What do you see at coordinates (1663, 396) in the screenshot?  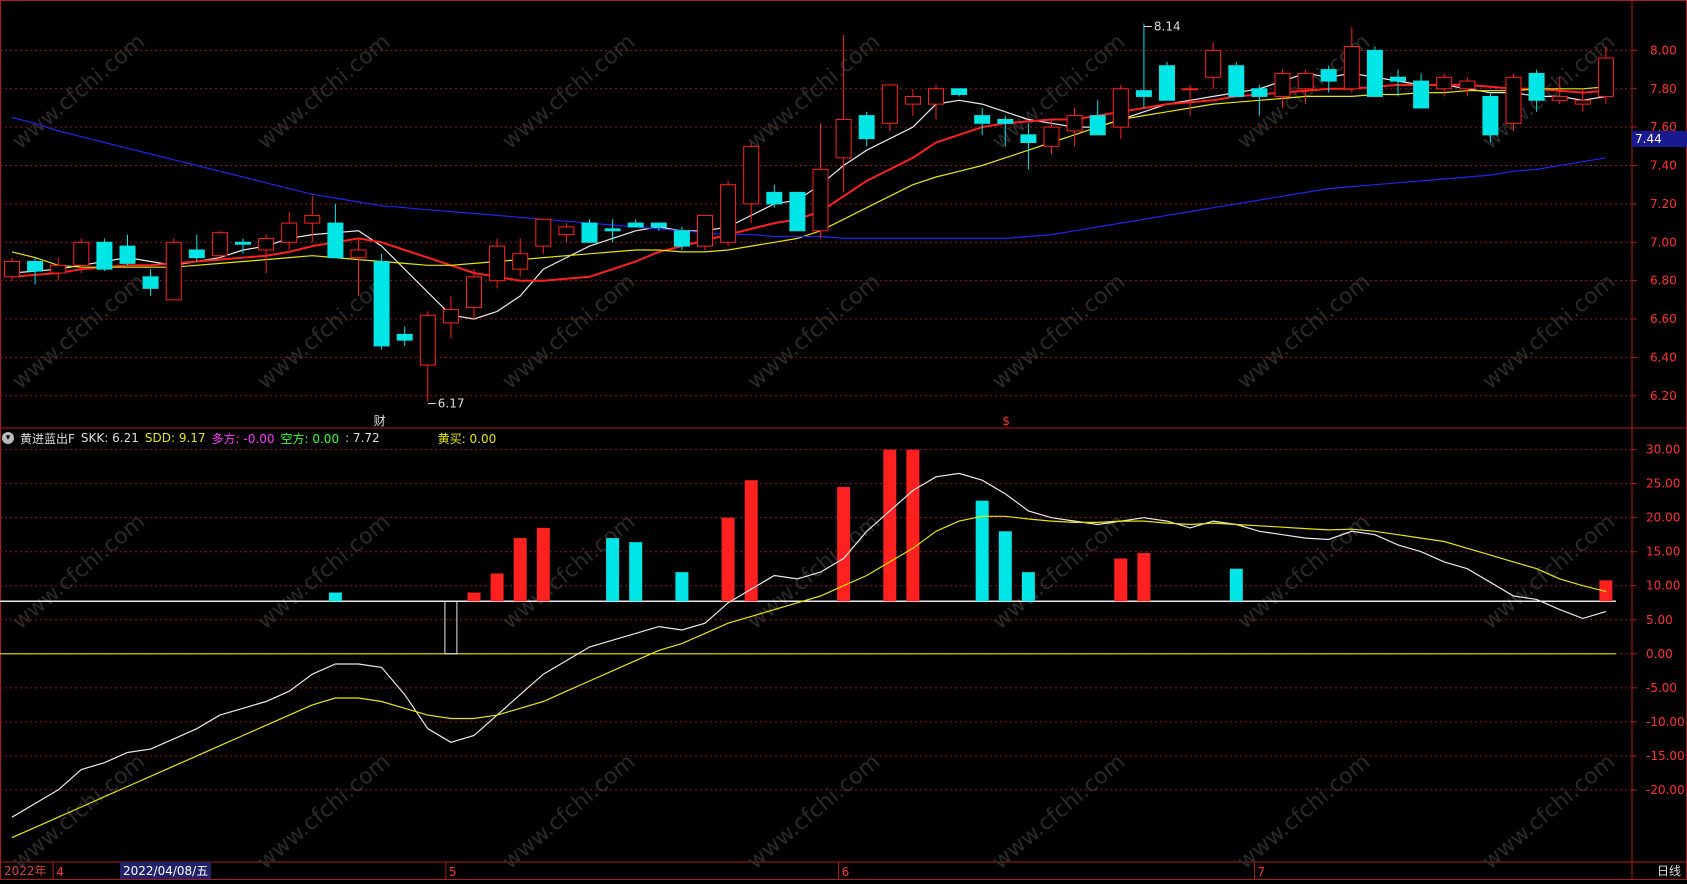 I see `price-tick-label: 6.20` at bounding box center [1663, 396].